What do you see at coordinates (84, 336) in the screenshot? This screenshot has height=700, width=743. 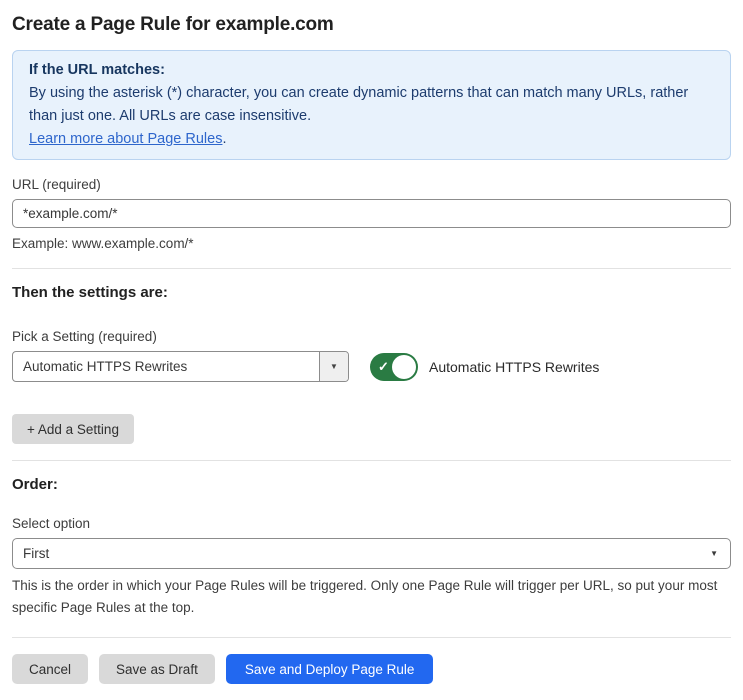 I see `pick-setting-label: Pick a Setting (required)` at bounding box center [84, 336].